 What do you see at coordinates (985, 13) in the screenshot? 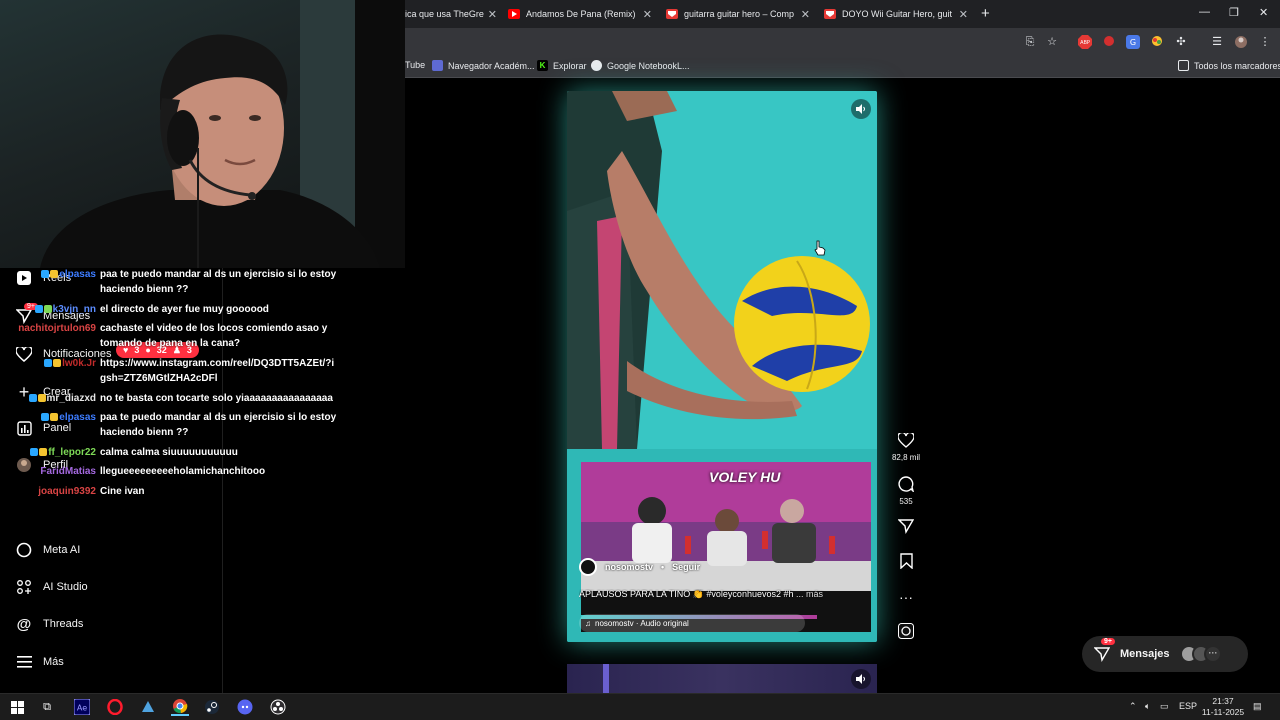
I see `new-tab-button: +` at bounding box center [985, 13].